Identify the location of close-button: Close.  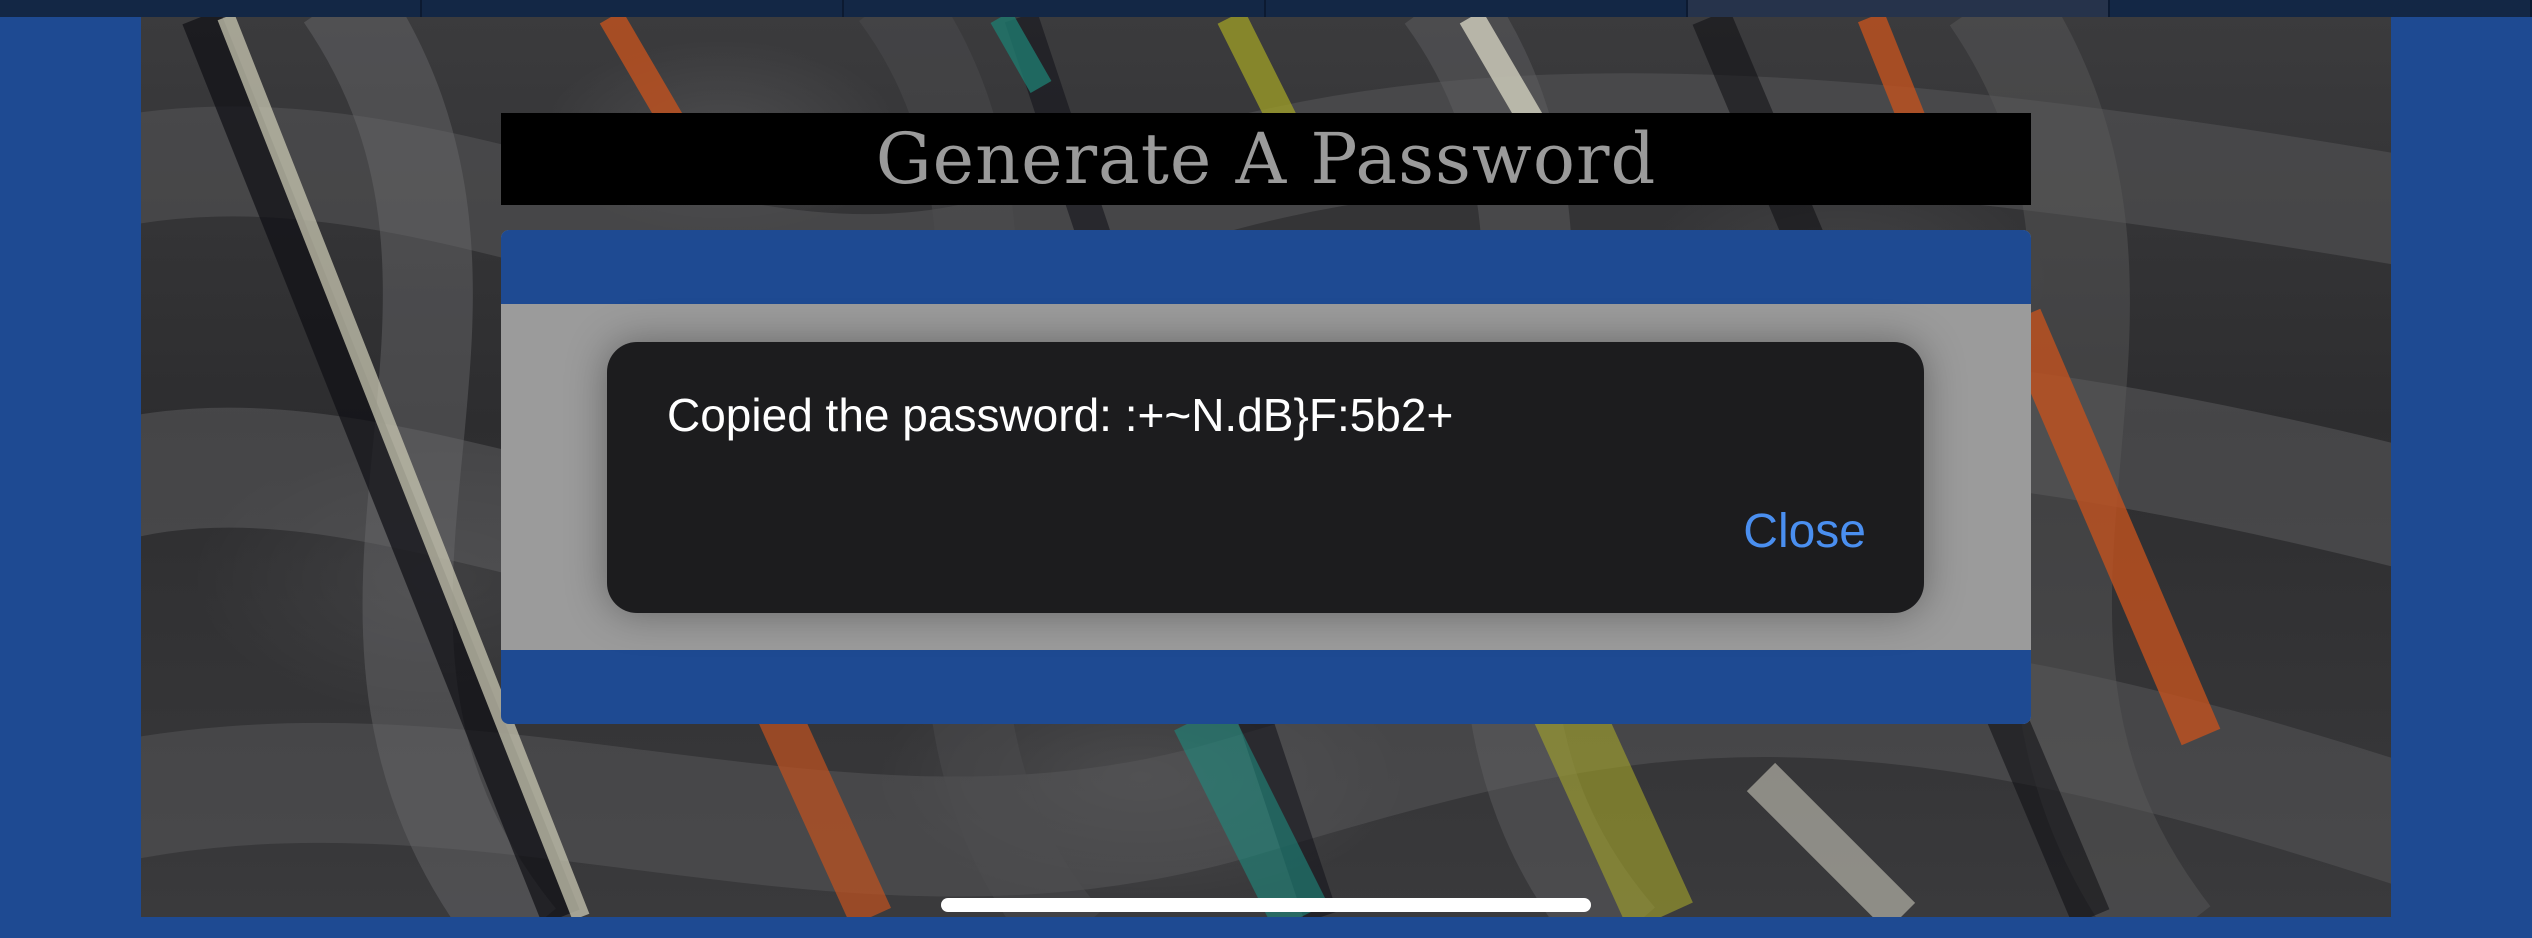
(1804, 531).